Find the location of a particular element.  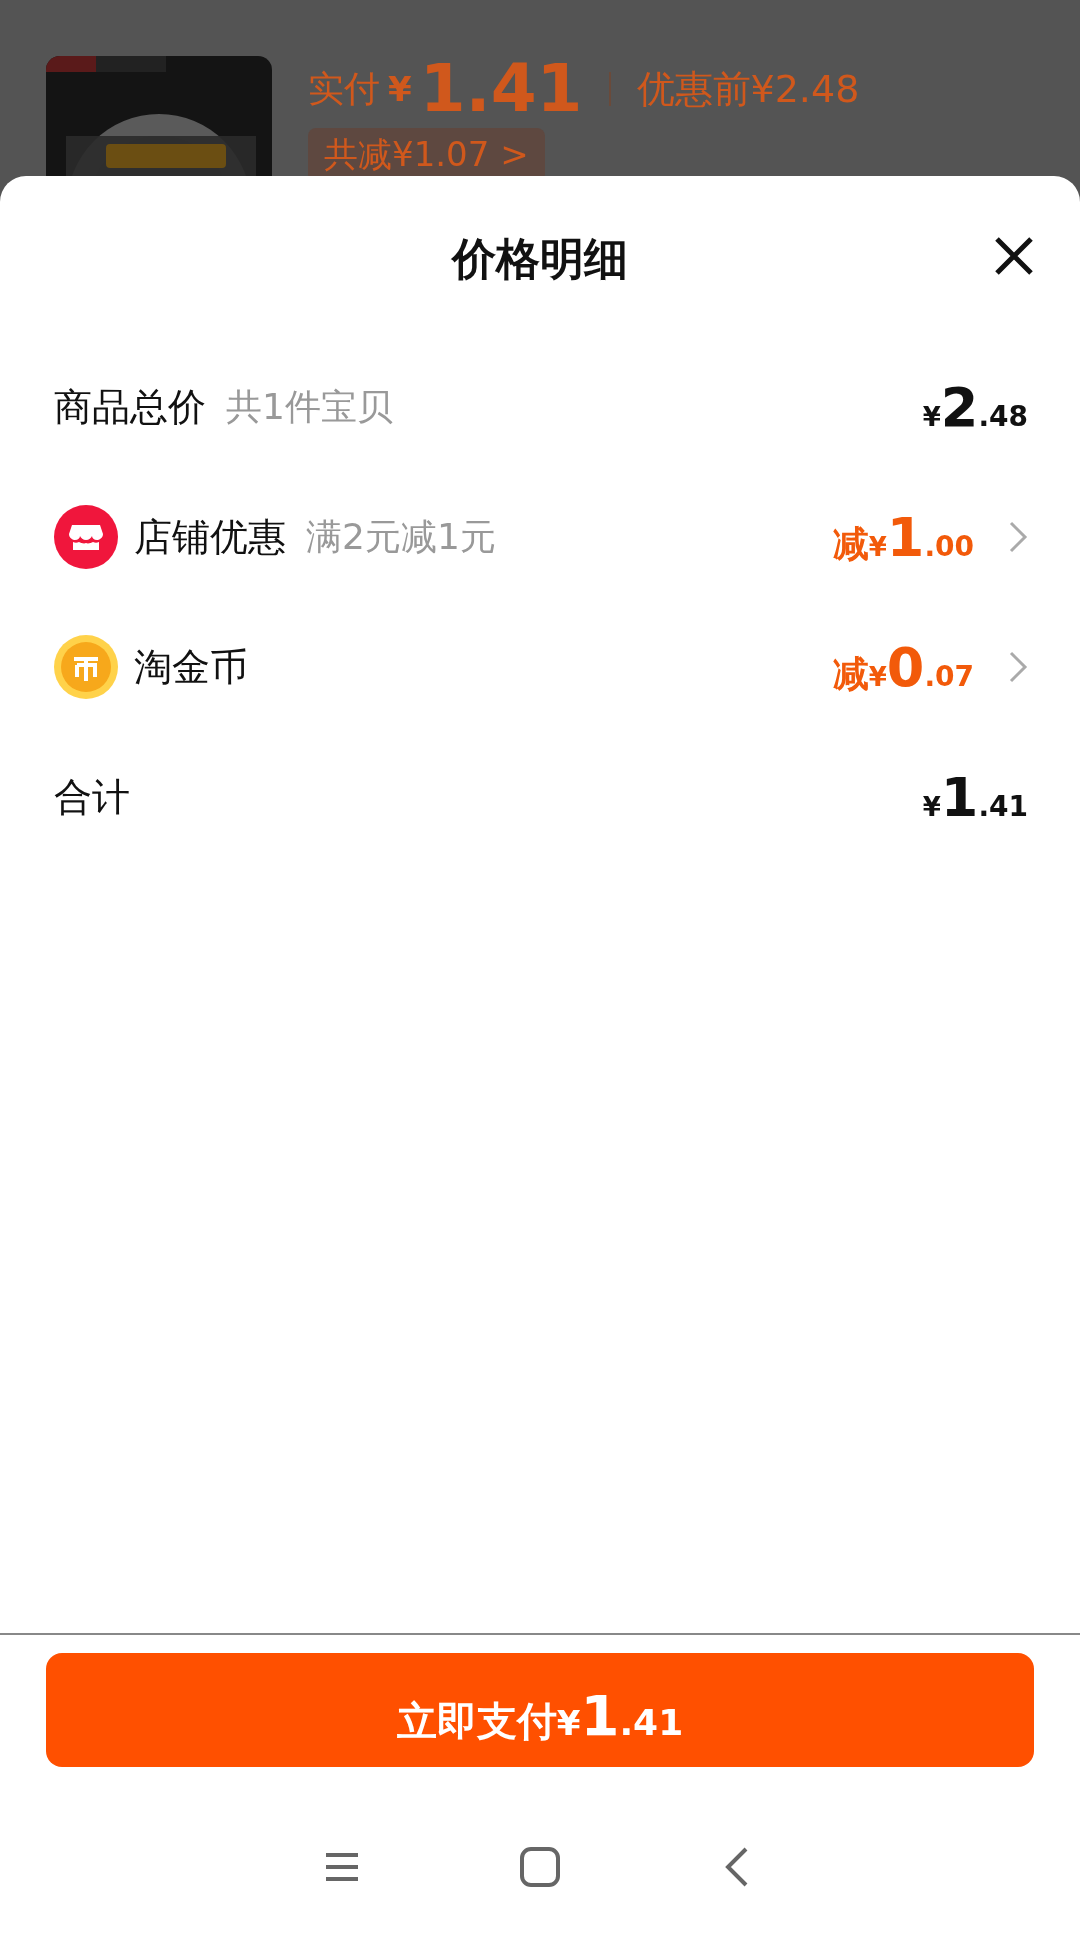

shop-icon is located at coordinates (86, 537).